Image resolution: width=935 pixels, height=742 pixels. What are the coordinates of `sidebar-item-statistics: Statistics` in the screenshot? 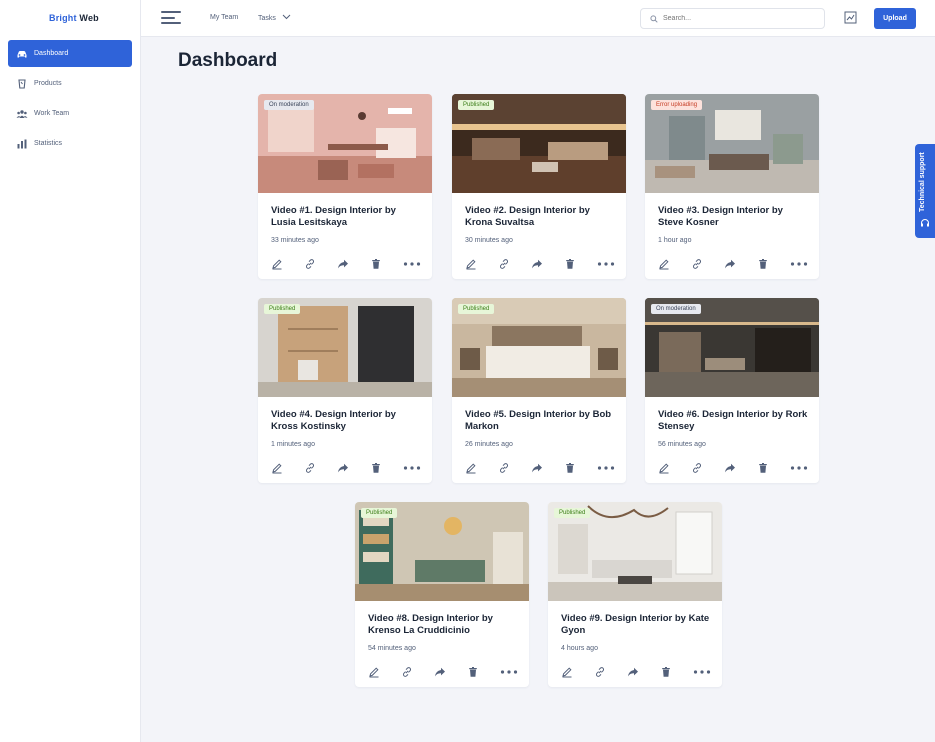 It's located at (70, 143).